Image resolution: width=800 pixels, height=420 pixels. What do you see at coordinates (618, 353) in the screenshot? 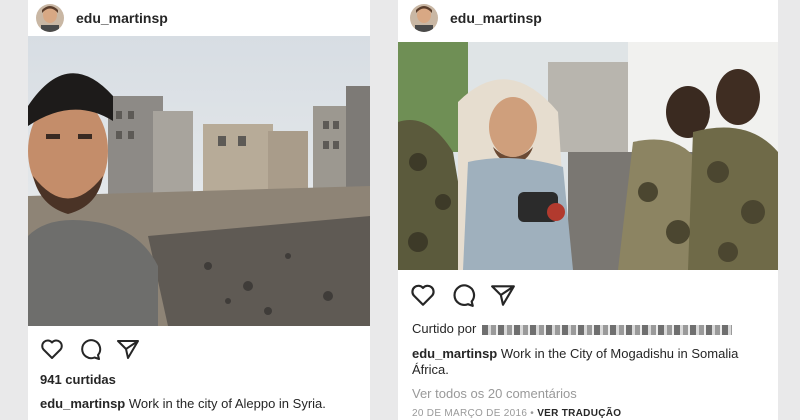
I see `caption-text: Work in the City of Mogadishu in Somalia` at bounding box center [618, 353].